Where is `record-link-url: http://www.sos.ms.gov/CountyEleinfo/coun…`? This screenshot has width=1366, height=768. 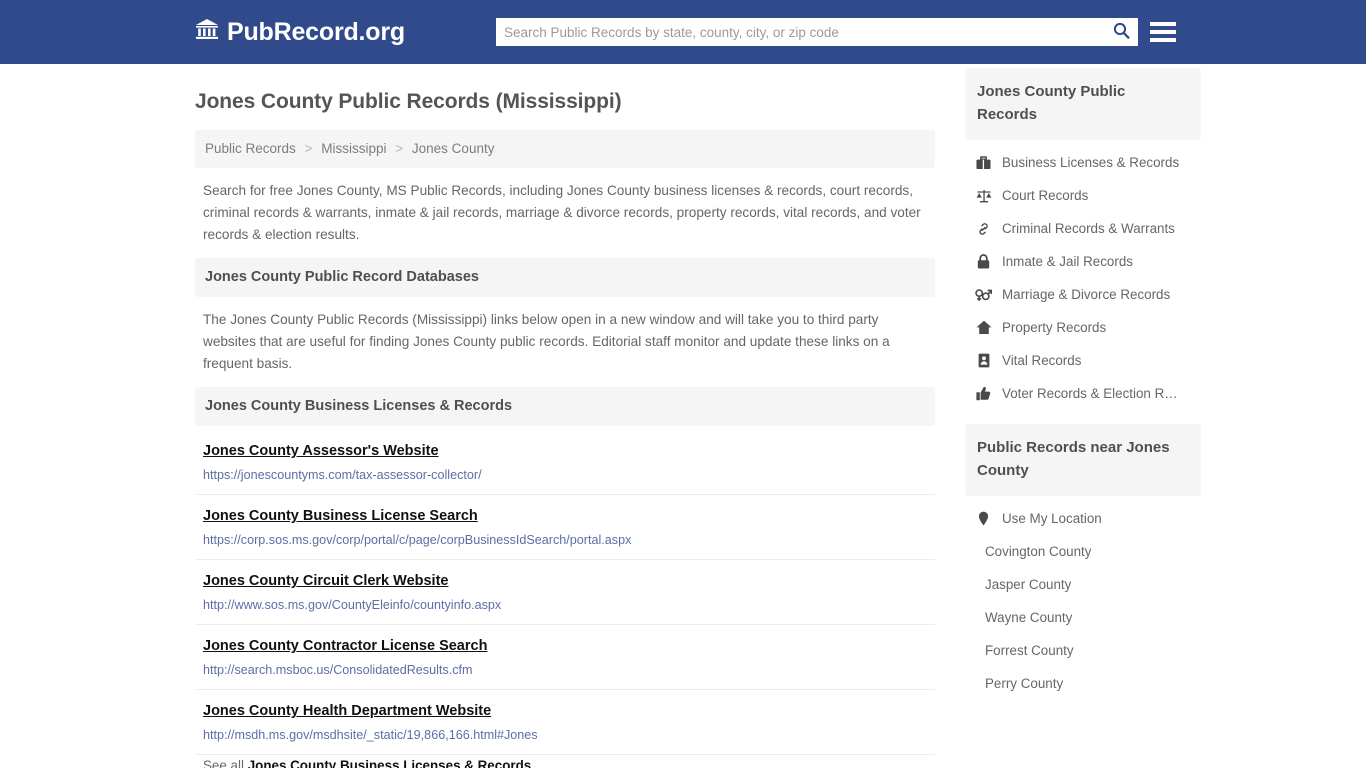 record-link-url: http://www.sos.ms.gov/CountyEleinfo/coun… is located at coordinates (565, 605).